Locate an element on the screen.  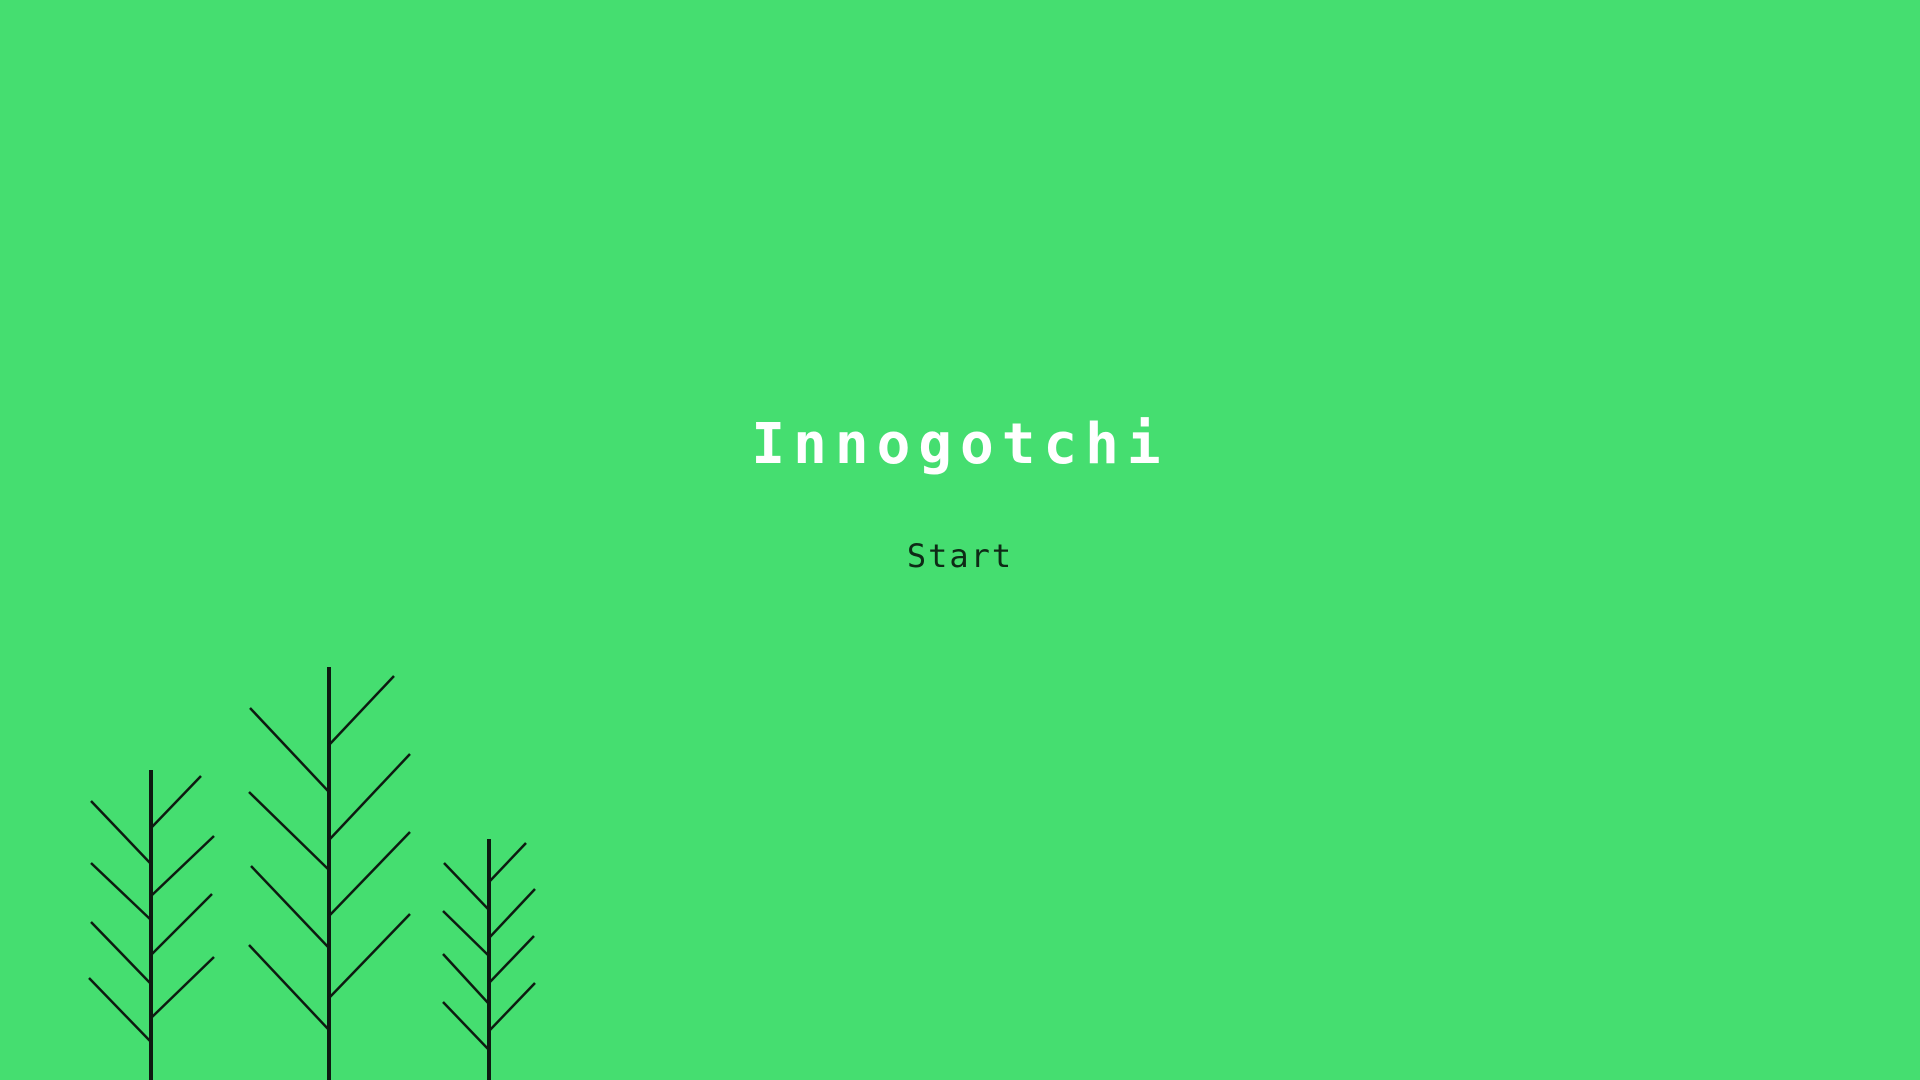
start-button: Start is located at coordinates (960, 556).